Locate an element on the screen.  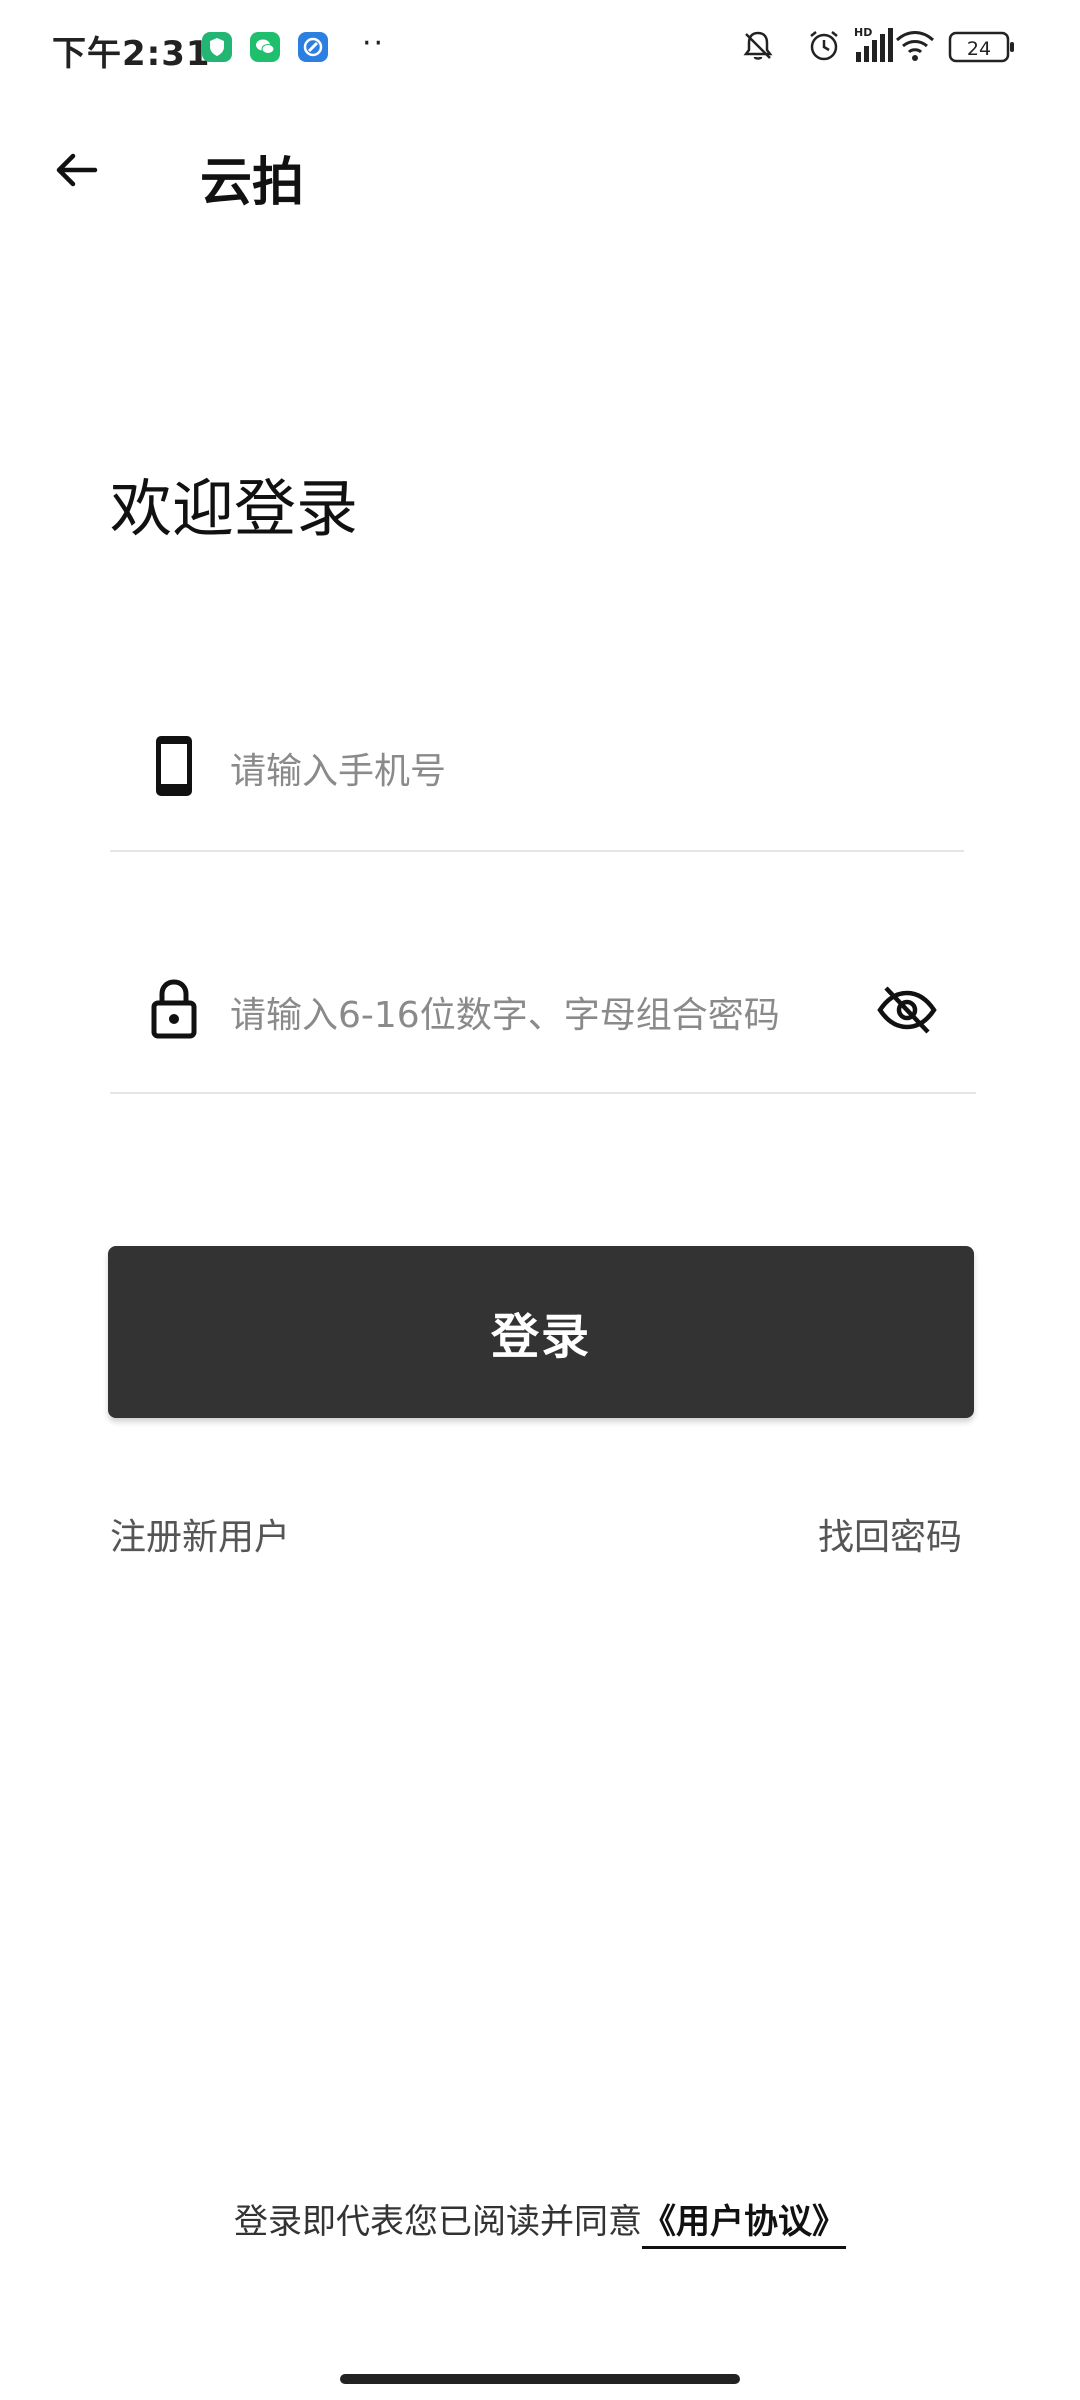
login-button: 登录 is located at coordinates (541, 1332).